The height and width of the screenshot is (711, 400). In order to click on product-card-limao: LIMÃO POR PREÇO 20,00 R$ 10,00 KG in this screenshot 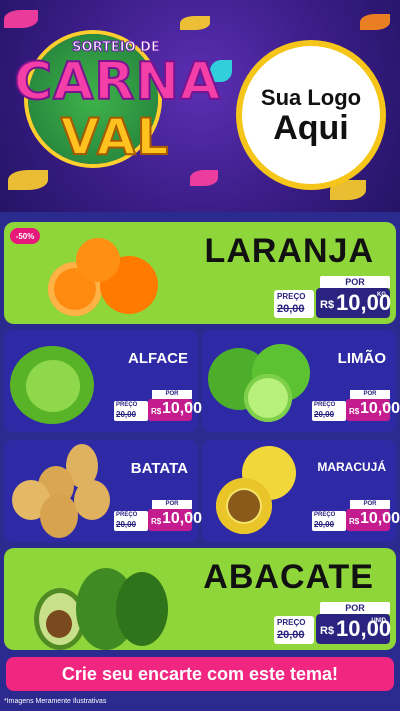, I will do `click(301, 381)`.